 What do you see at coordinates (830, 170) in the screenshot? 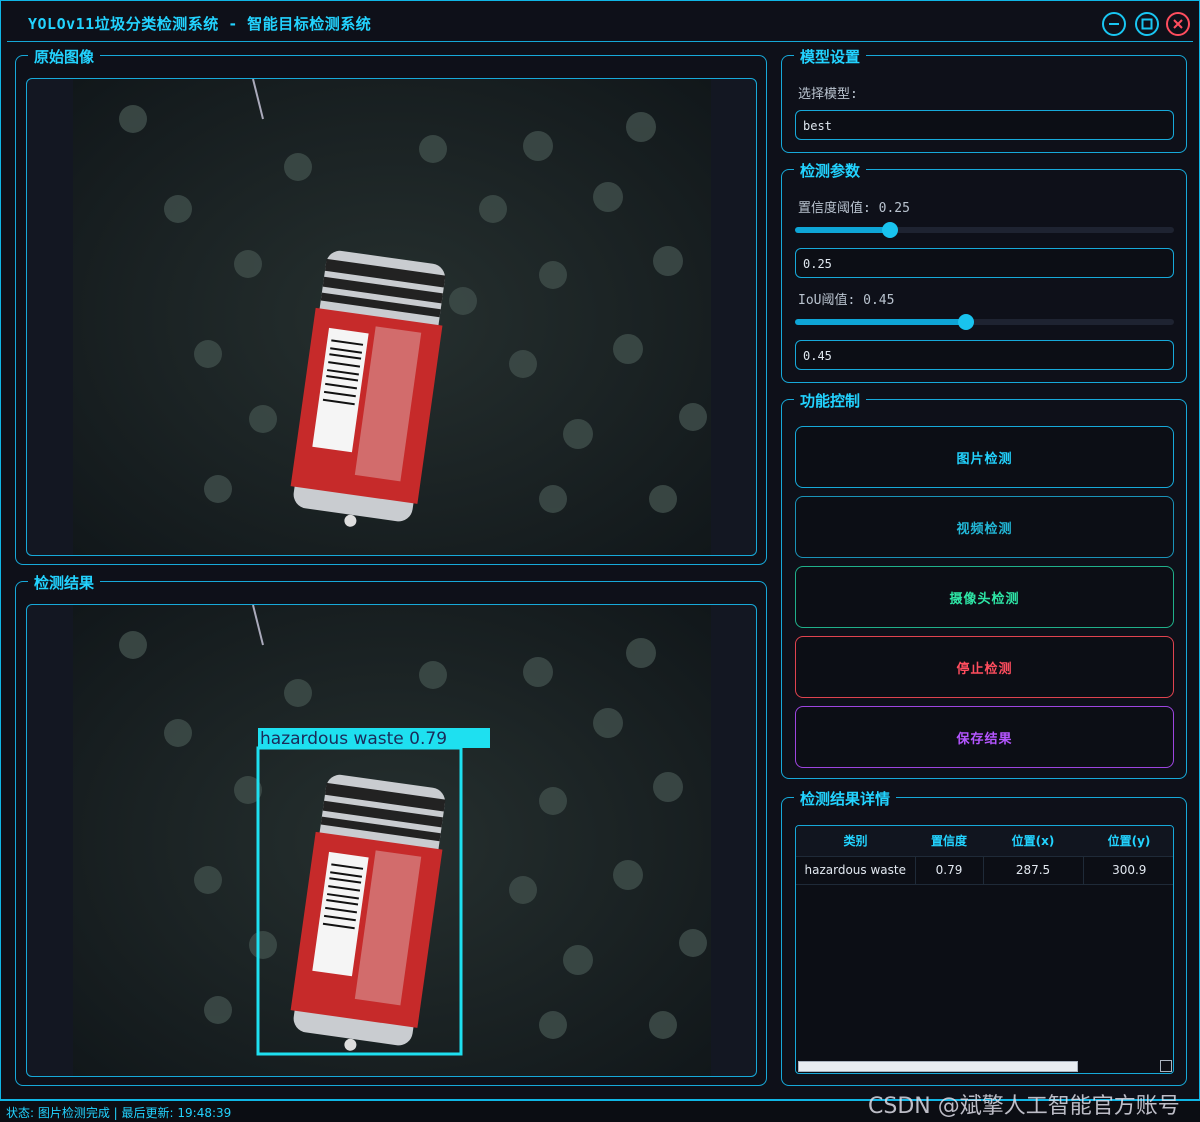
I see `detection-params-title: 检测参数` at bounding box center [830, 170].